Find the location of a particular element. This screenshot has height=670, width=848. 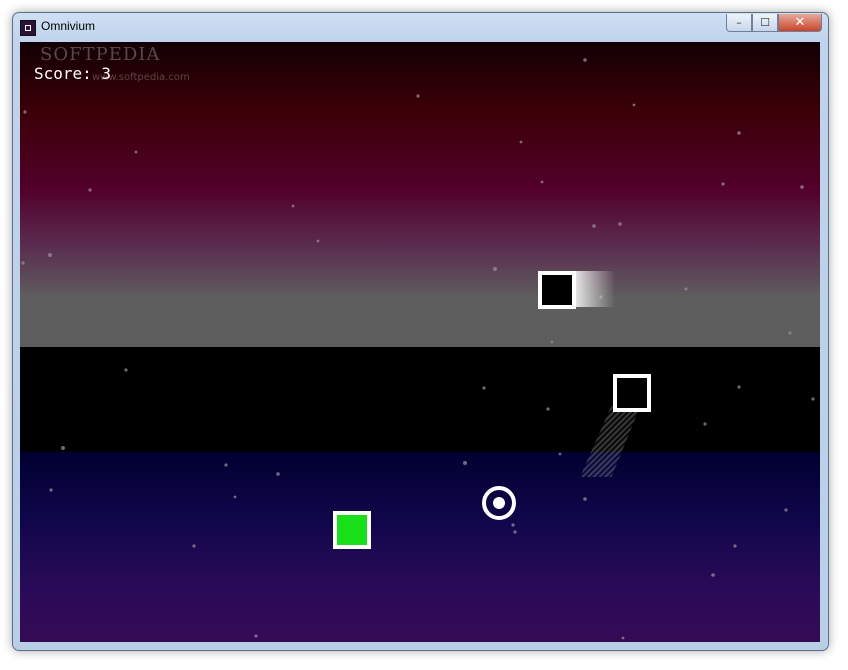

score-display: Score: 3 is located at coordinates (73, 73).